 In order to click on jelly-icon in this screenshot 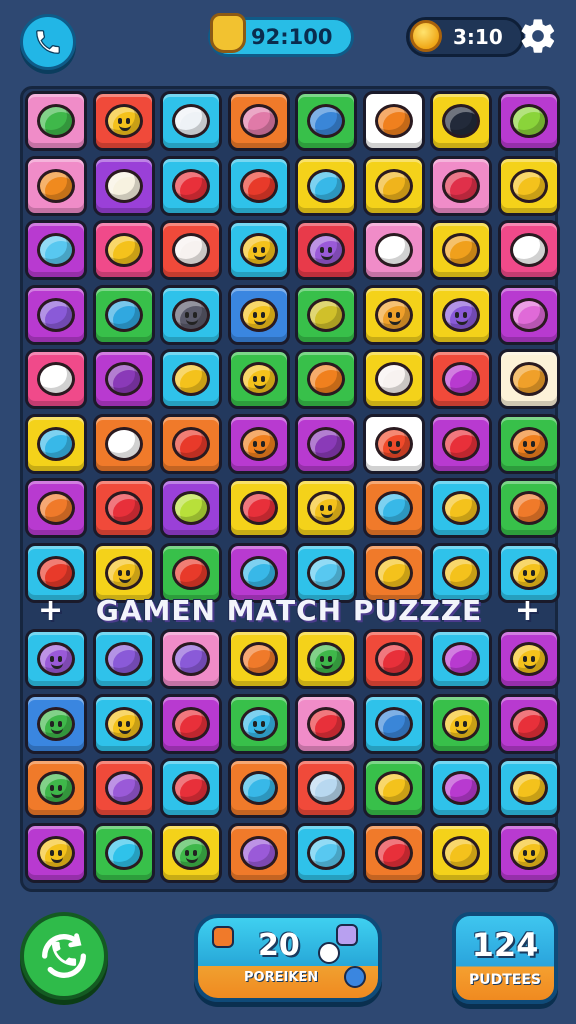, I will do `click(326, 852)`.